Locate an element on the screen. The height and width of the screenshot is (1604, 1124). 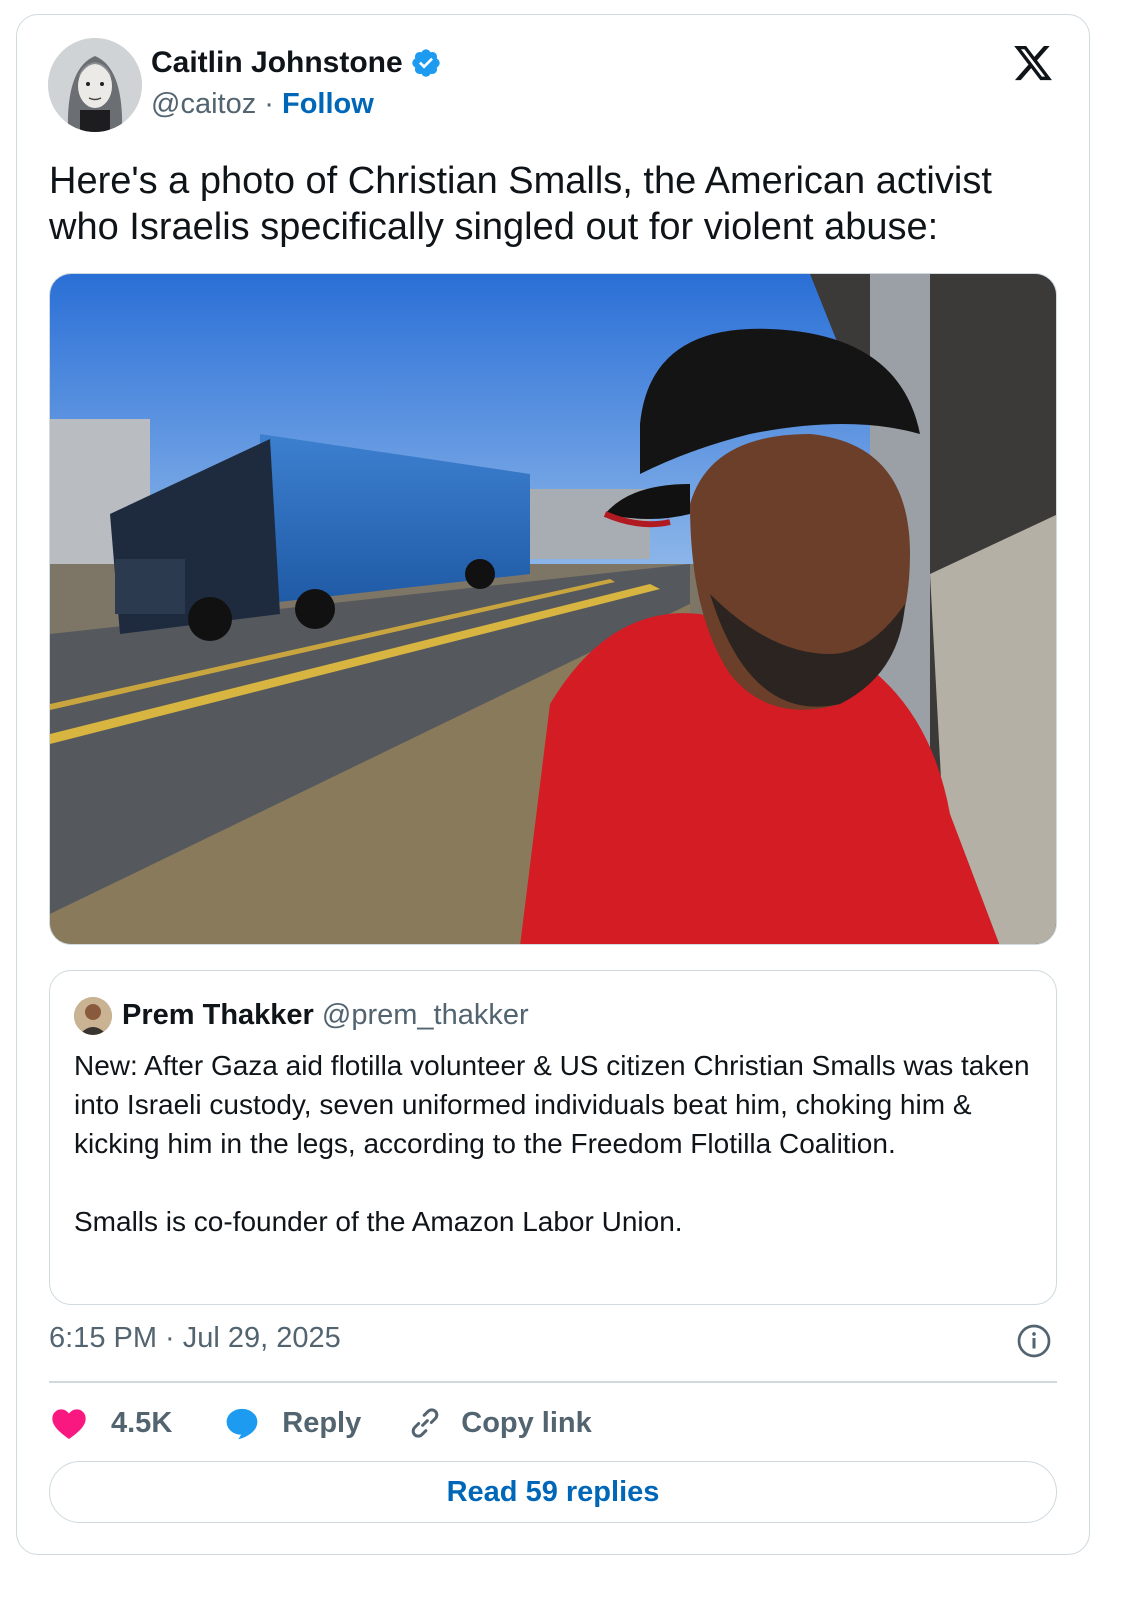
author-name-row: Caitlin Johnstone is located at coordinates (296, 63).